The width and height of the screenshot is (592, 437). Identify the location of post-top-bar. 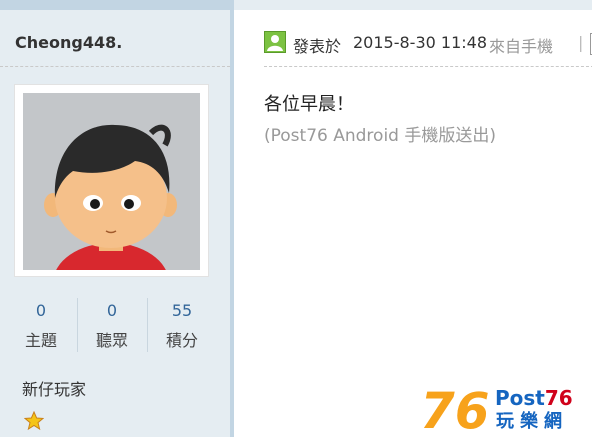
(413, 5).